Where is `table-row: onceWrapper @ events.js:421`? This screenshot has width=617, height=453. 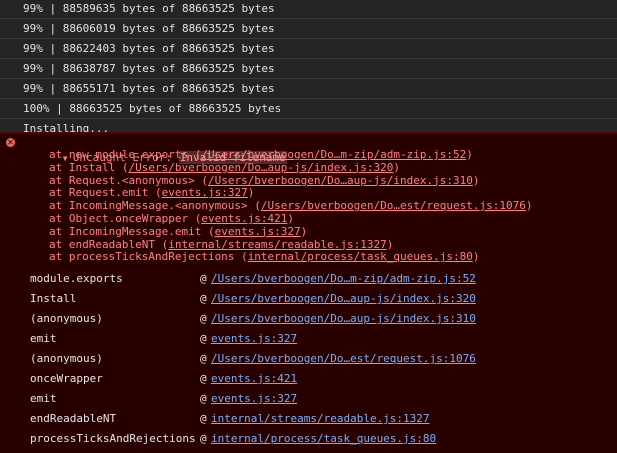 table-row: onceWrapper @ events.js:421 is located at coordinates (253, 379).